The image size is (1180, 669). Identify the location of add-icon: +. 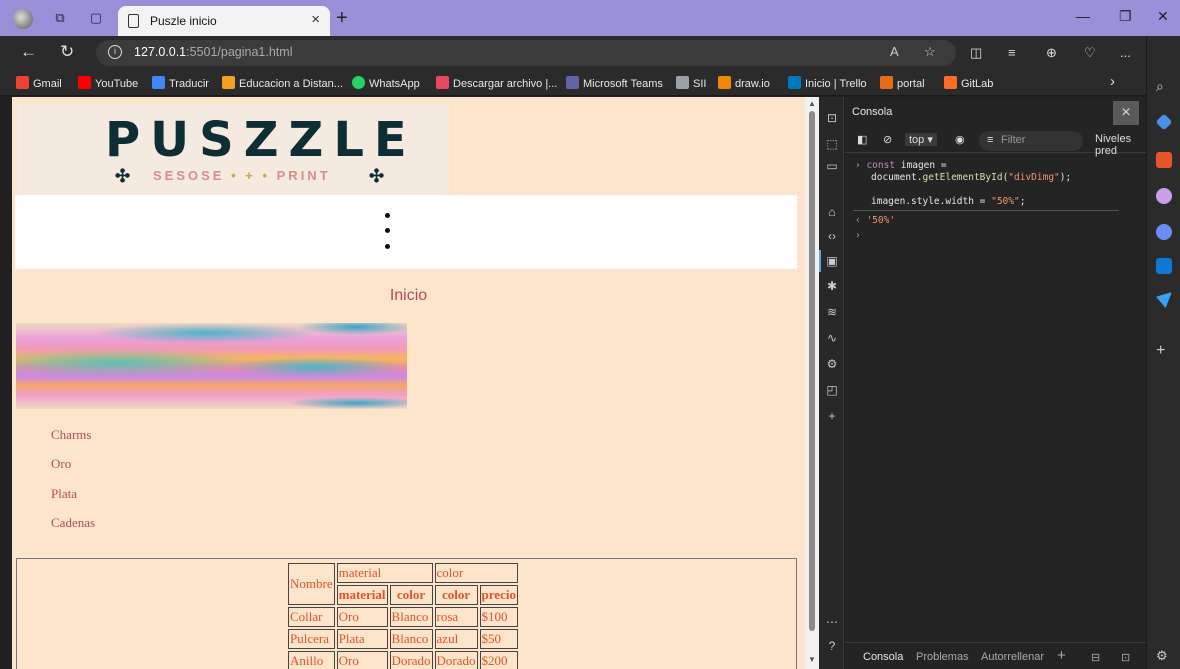
(1164, 350).